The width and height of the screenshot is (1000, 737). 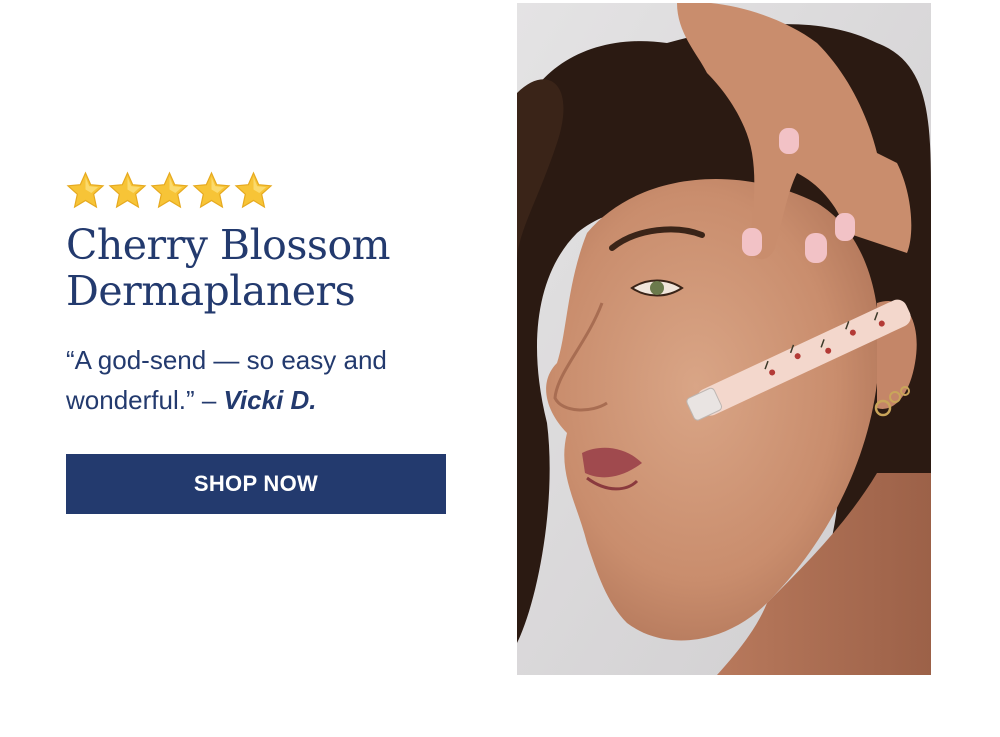 I want to click on product-title-line1: Cherry Blossom, so click(x=228, y=245).